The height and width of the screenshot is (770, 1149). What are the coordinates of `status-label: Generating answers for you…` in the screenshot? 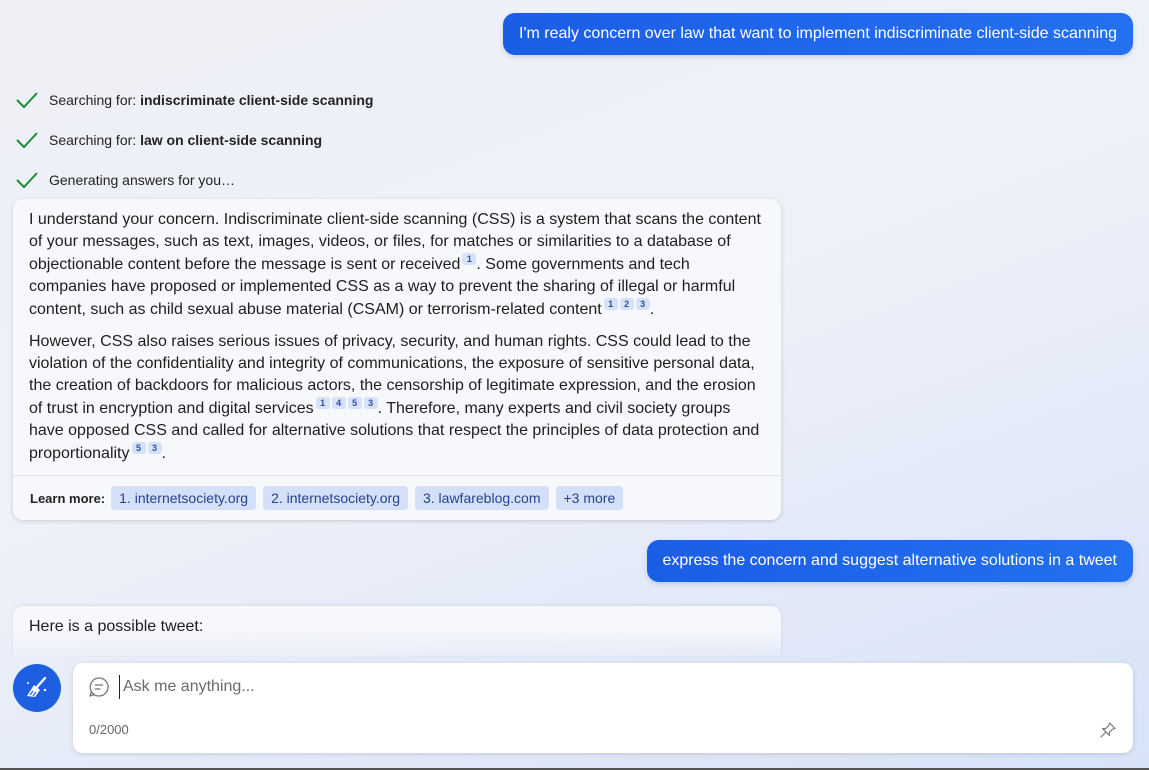 It's located at (142, 180).